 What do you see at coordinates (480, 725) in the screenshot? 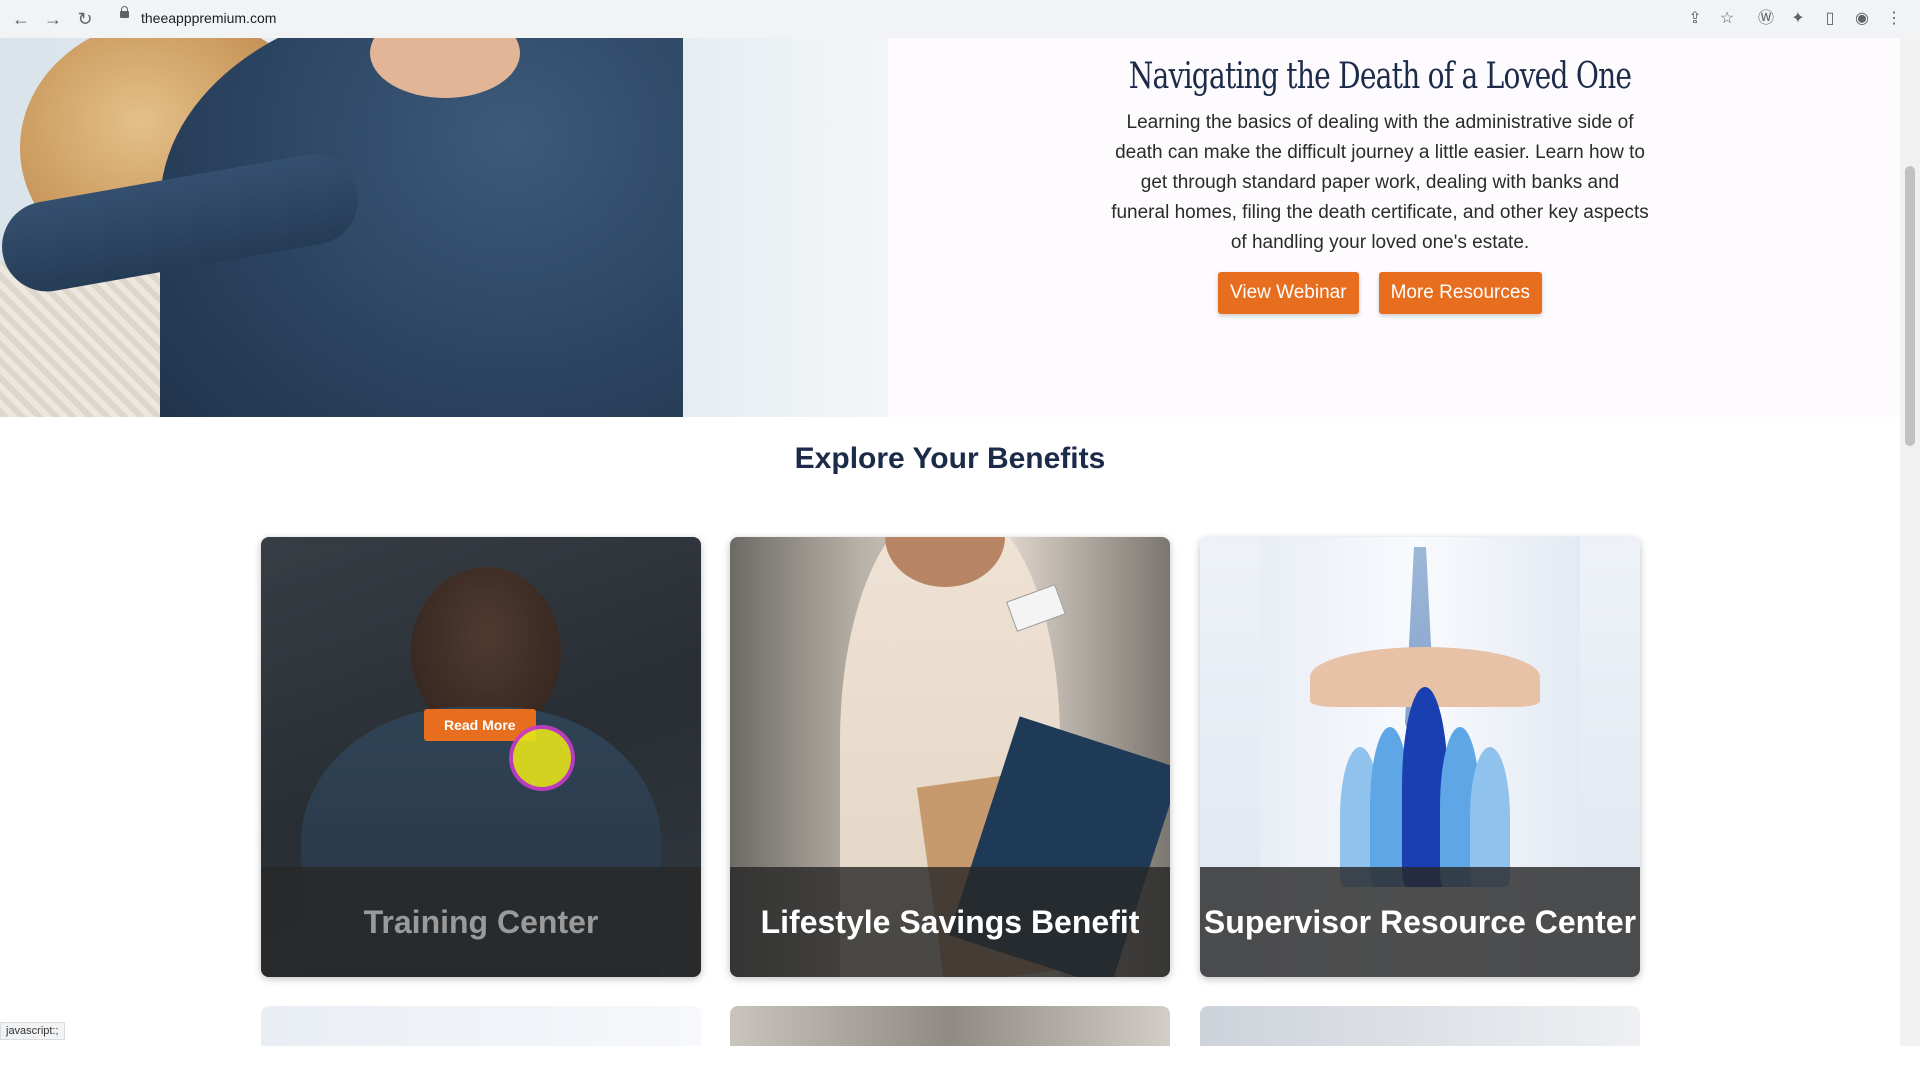
I see `read-more-button: Read More` at bounding box center [480, 725].